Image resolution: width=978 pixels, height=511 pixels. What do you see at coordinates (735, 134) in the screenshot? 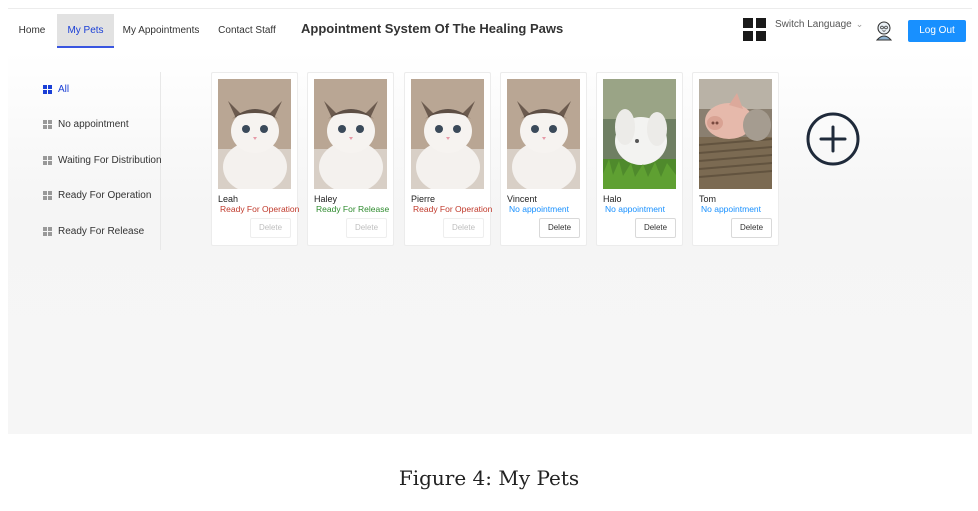
I see `pig-photo` at bounding box center [735, 134].